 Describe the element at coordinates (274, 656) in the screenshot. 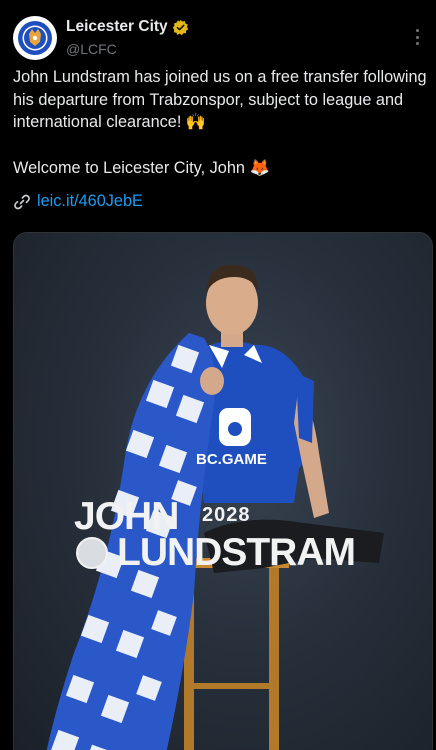

I see `stool-leg-right` at that location.